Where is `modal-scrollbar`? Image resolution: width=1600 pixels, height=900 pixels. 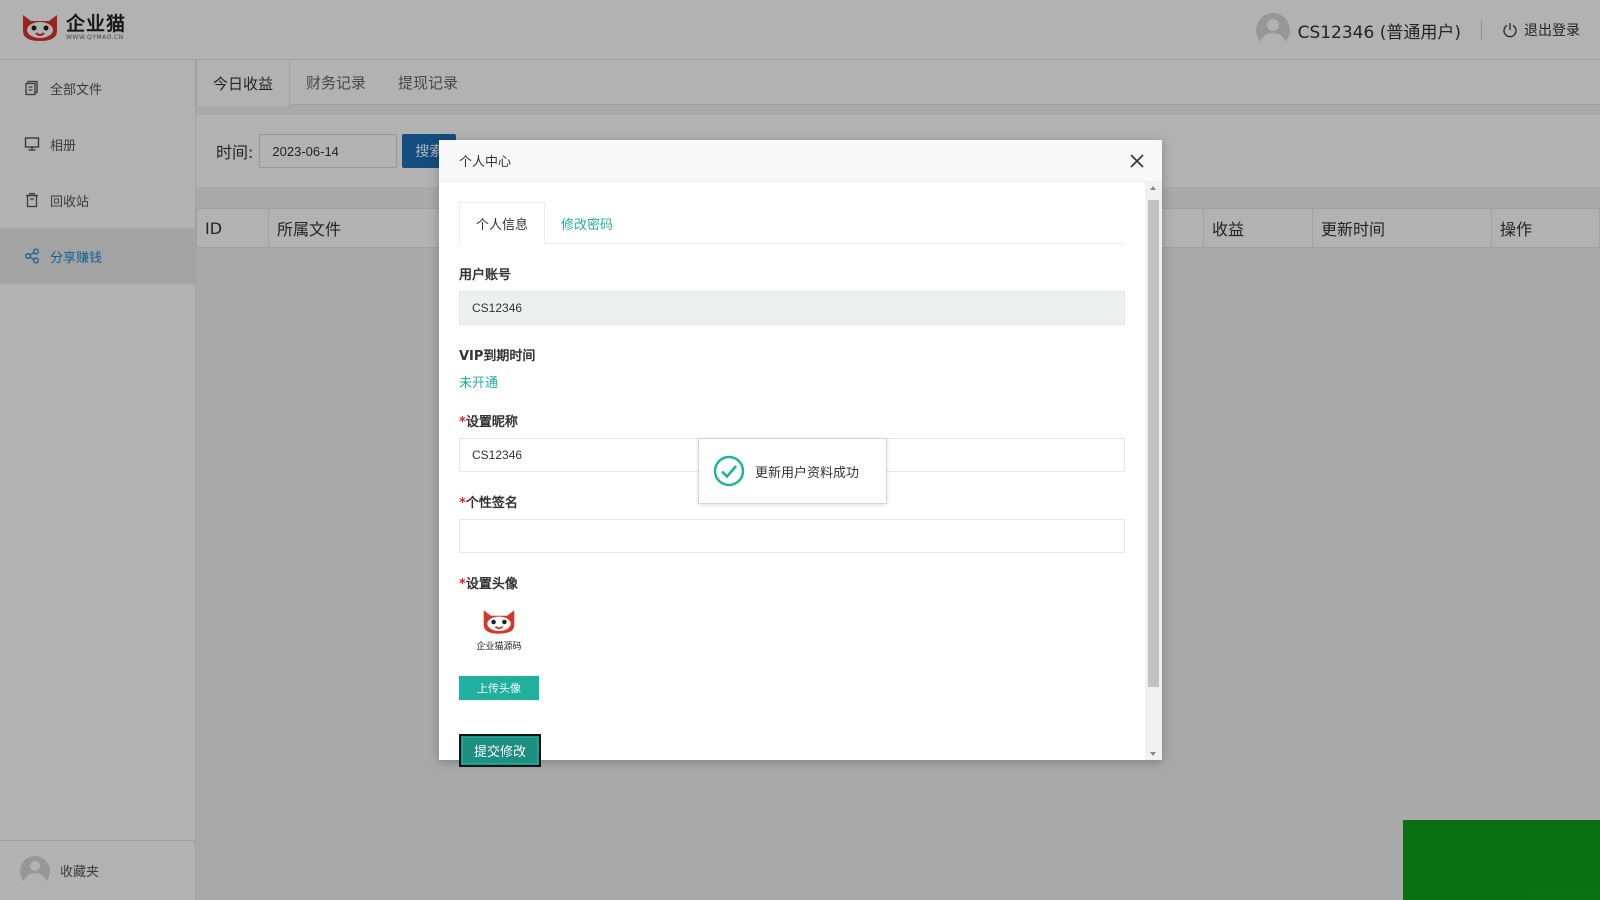
modal-scrollbar is located at coordinates (1153, 471).